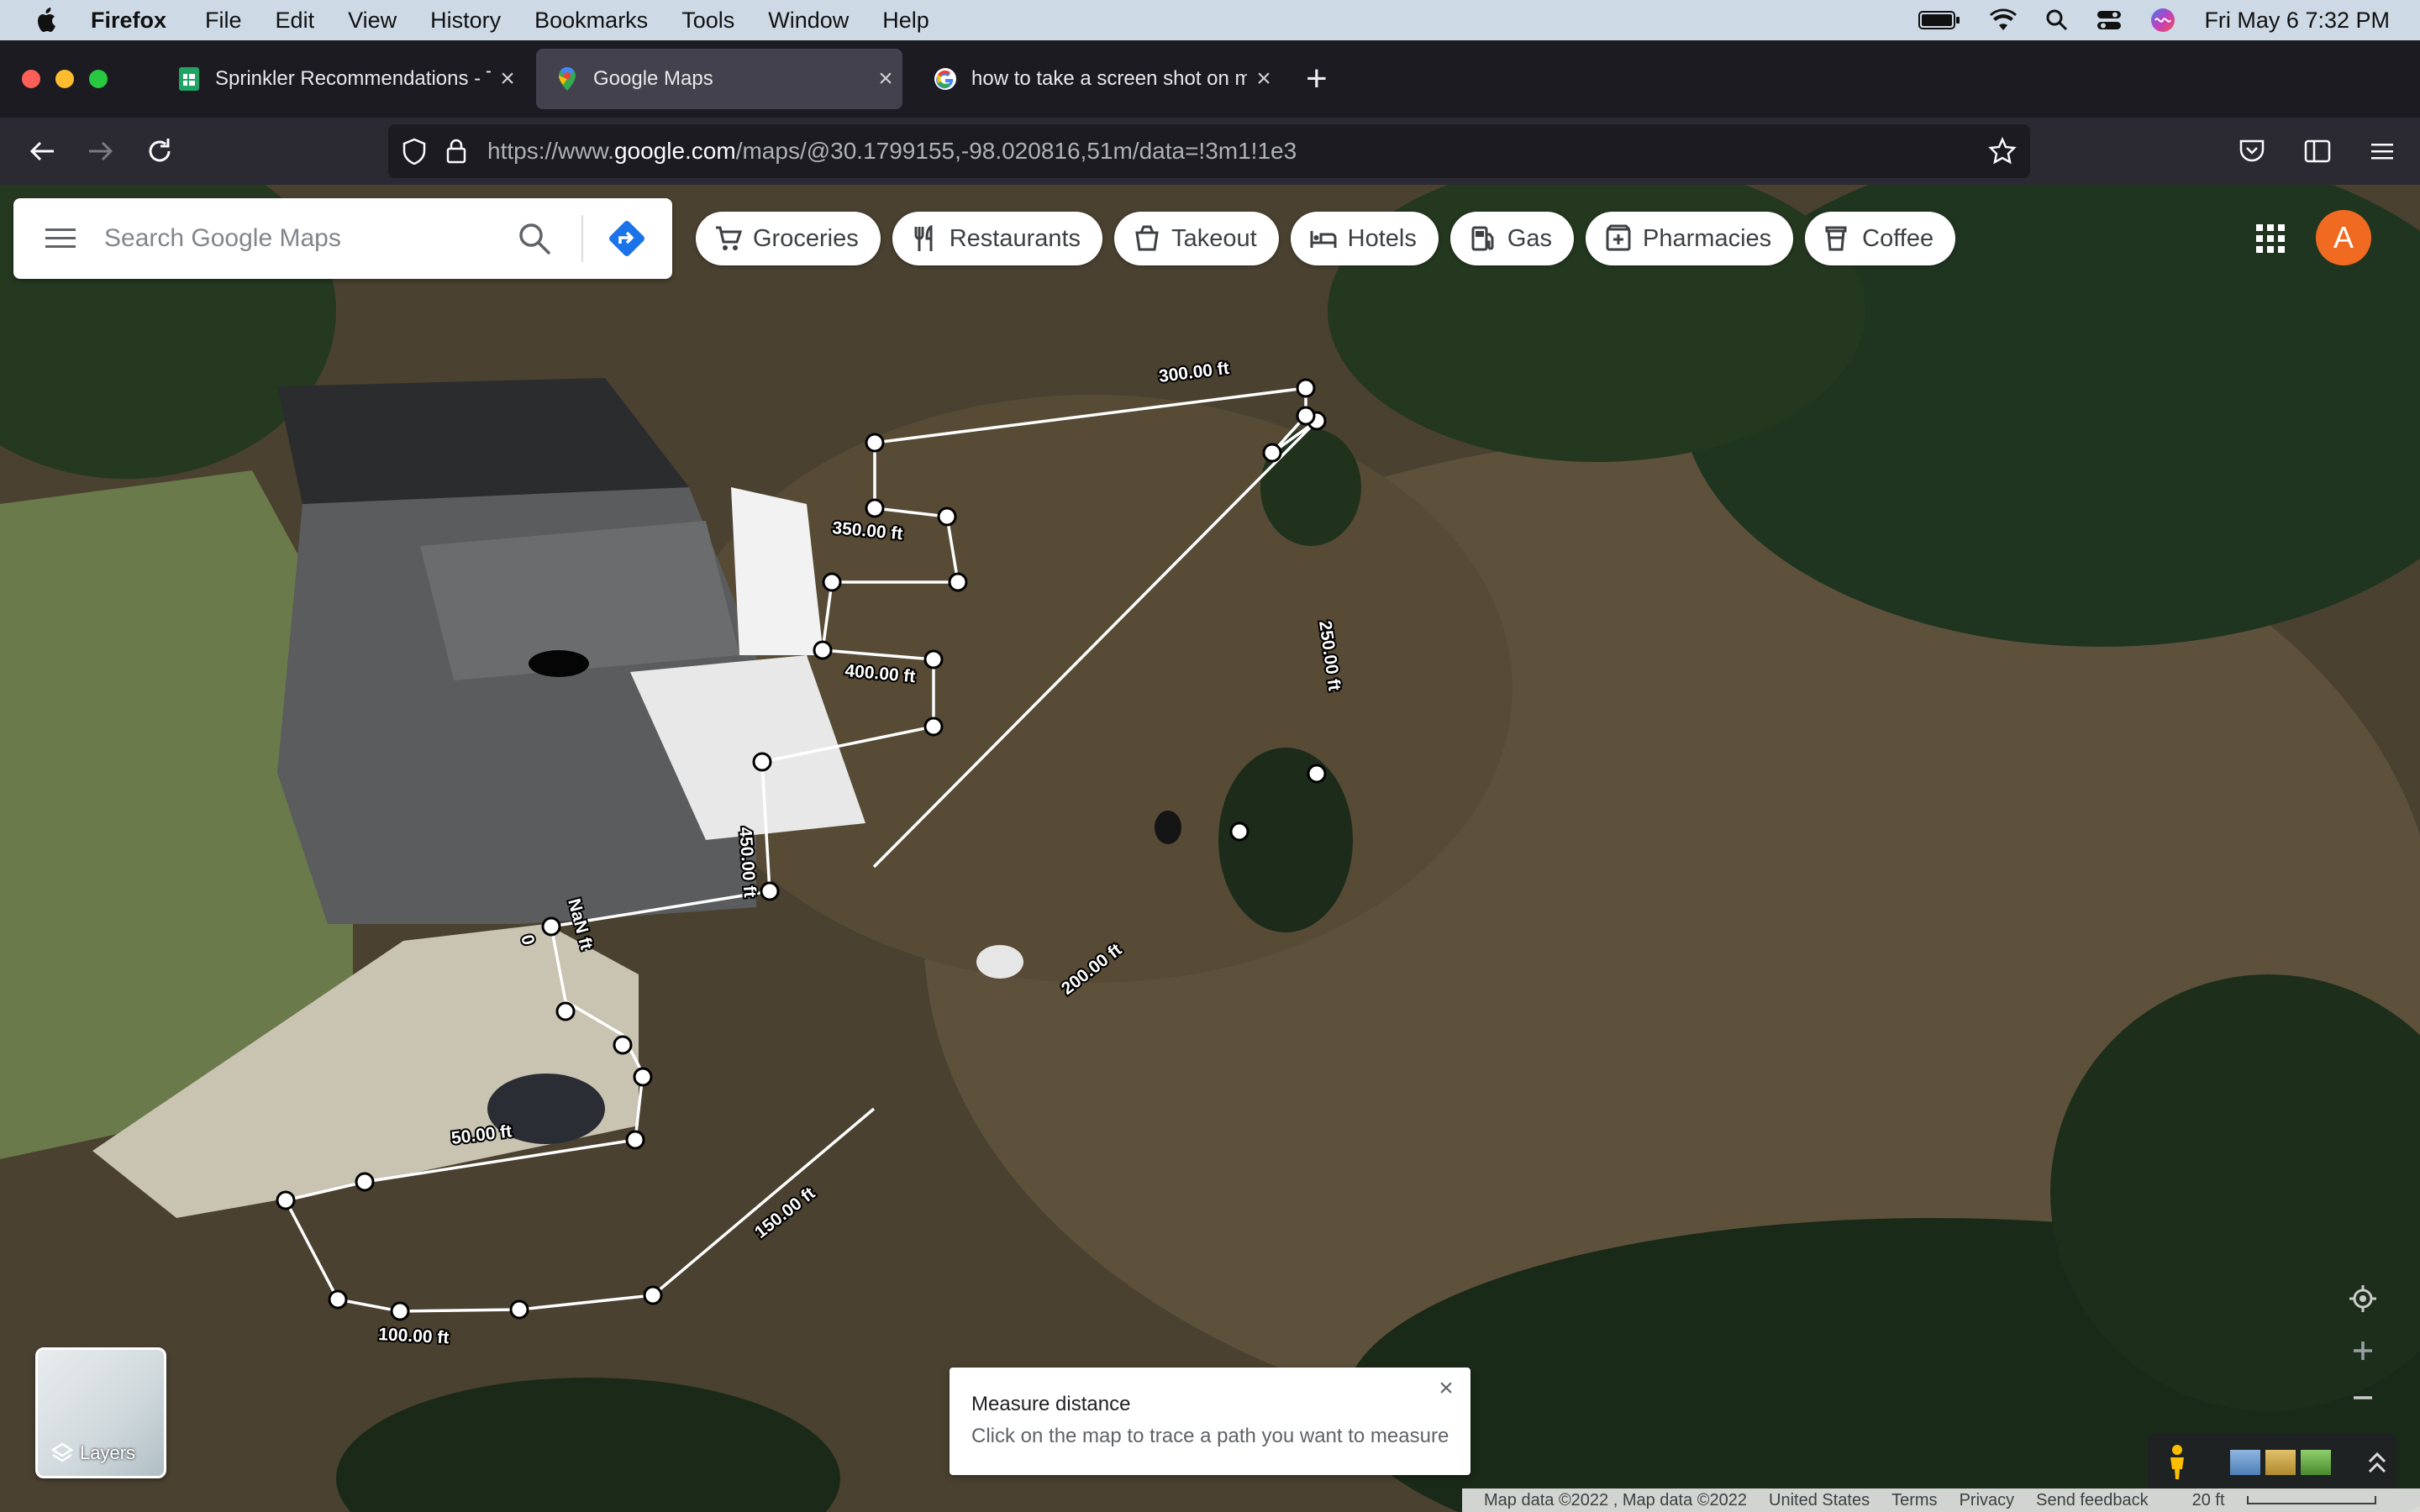  Describe the element at coordinates (719, 79) in the screenshot. I see `tab-google-maps: Google Maps ×` at that location.